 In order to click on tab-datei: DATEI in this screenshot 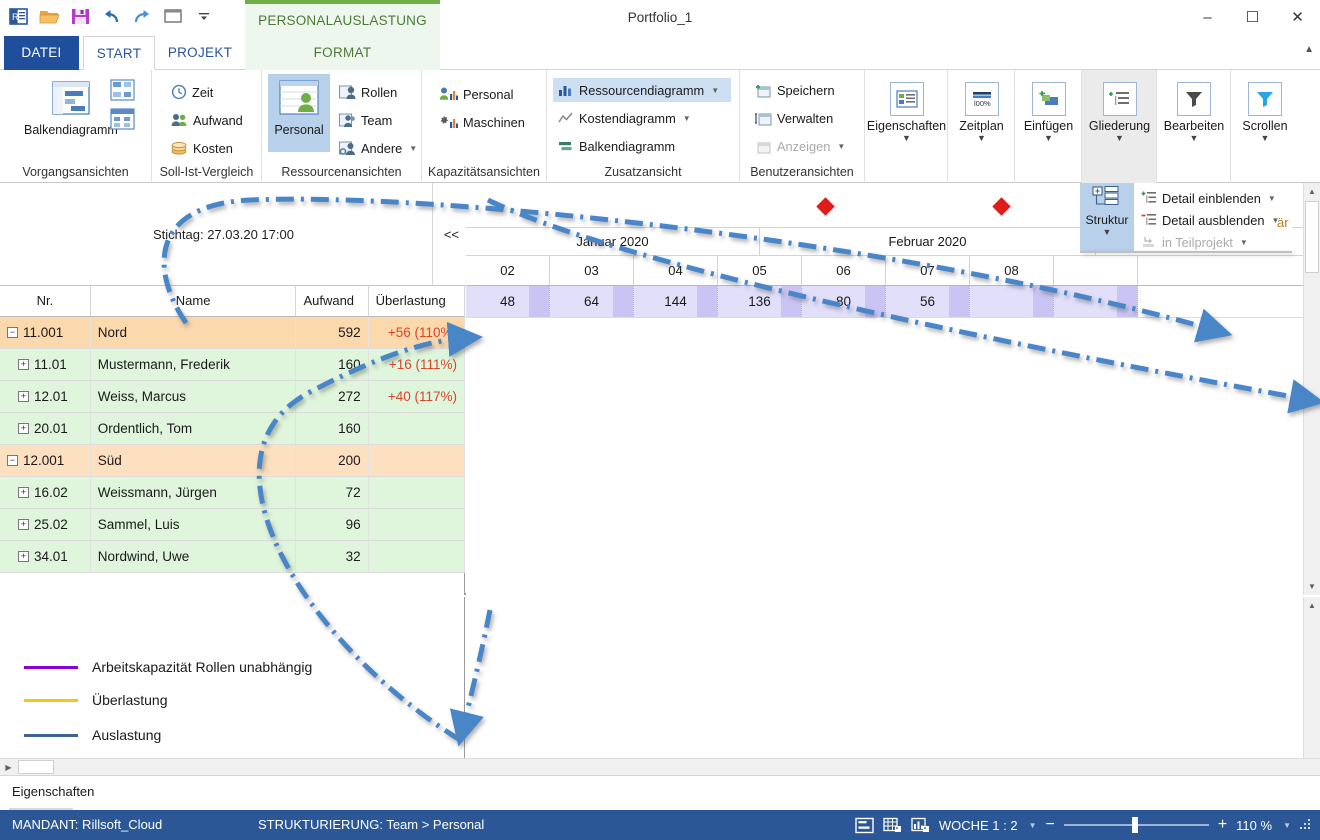, I will do `click(41, 53)`.